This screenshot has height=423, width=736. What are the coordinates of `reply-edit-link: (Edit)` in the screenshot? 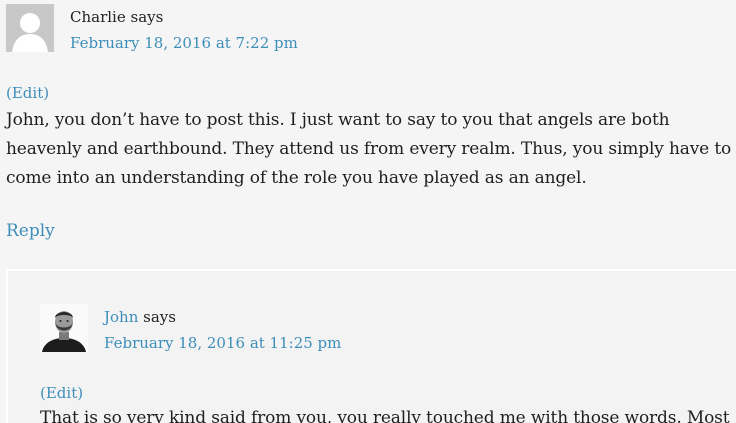 It's located at (61, 393).